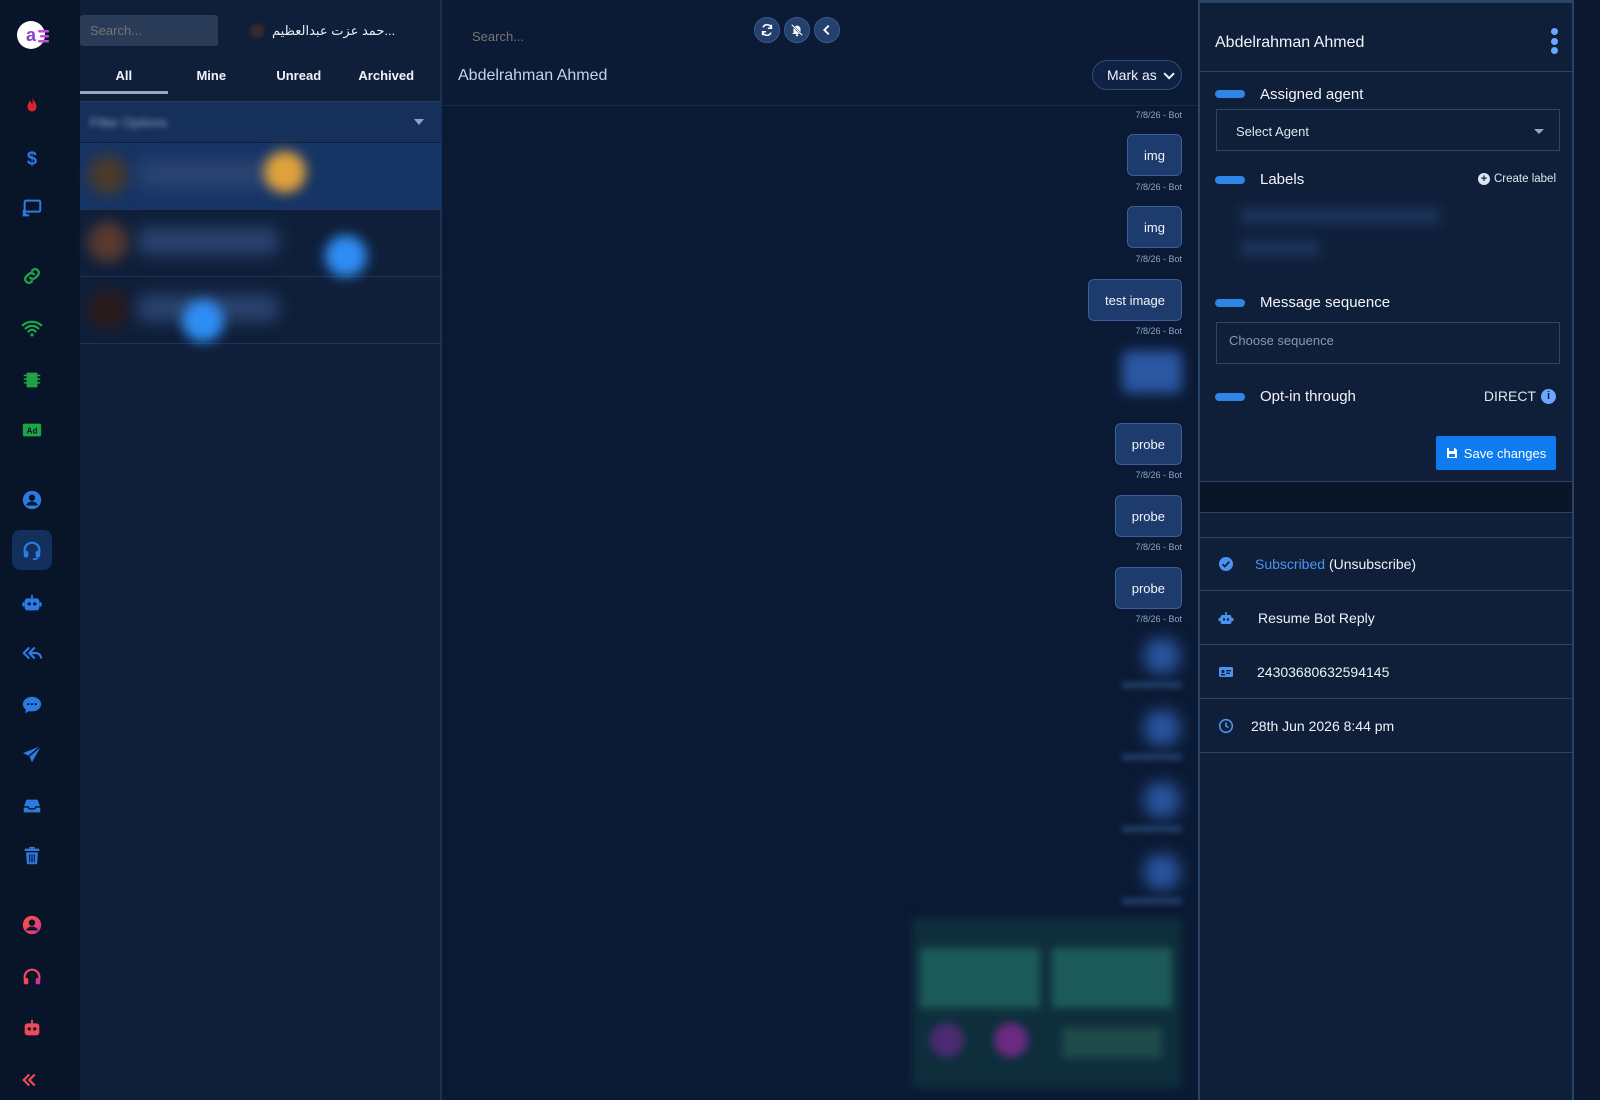 The width and height of the screenshot is (1600, 1100). What do you see at coordinates (1496, 453) in the screenshot?
I see `save-changes-button: Save changes` at bounding box center [1496, 453].